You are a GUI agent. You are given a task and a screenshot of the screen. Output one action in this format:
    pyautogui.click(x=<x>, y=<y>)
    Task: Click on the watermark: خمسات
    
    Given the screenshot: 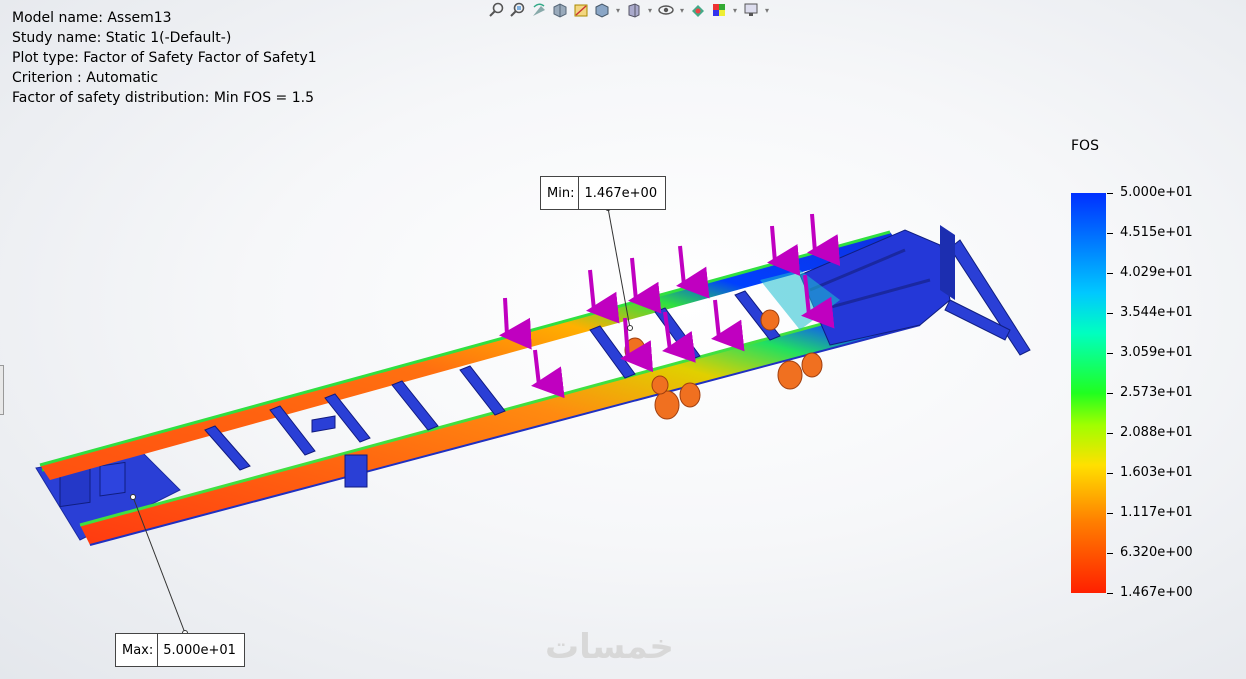 What is the action you would take?
    pyautogui.click(x=609, y=647)
    